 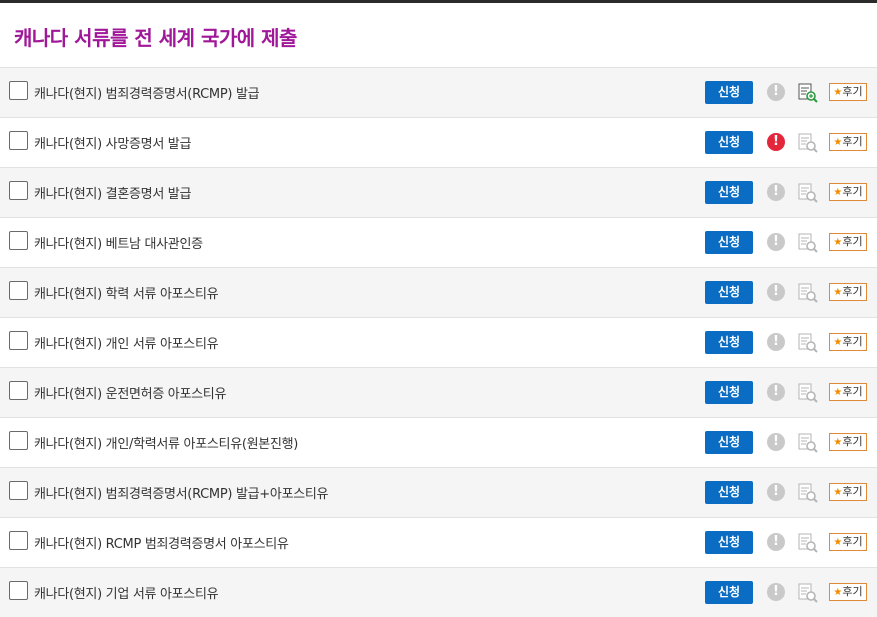 What do you see at coordinates (438, 292) in the screenshot?
I see `service-row: 캐나다(현지) 학력 서류 아포스티유 신청! ★후기` at bounding box center [438, 292].